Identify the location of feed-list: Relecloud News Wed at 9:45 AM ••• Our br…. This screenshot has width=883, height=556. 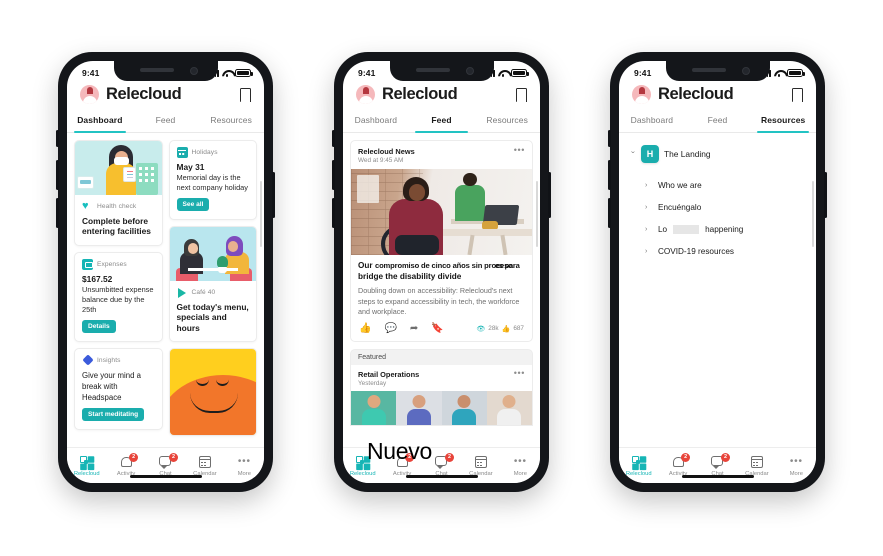
(441, 279).